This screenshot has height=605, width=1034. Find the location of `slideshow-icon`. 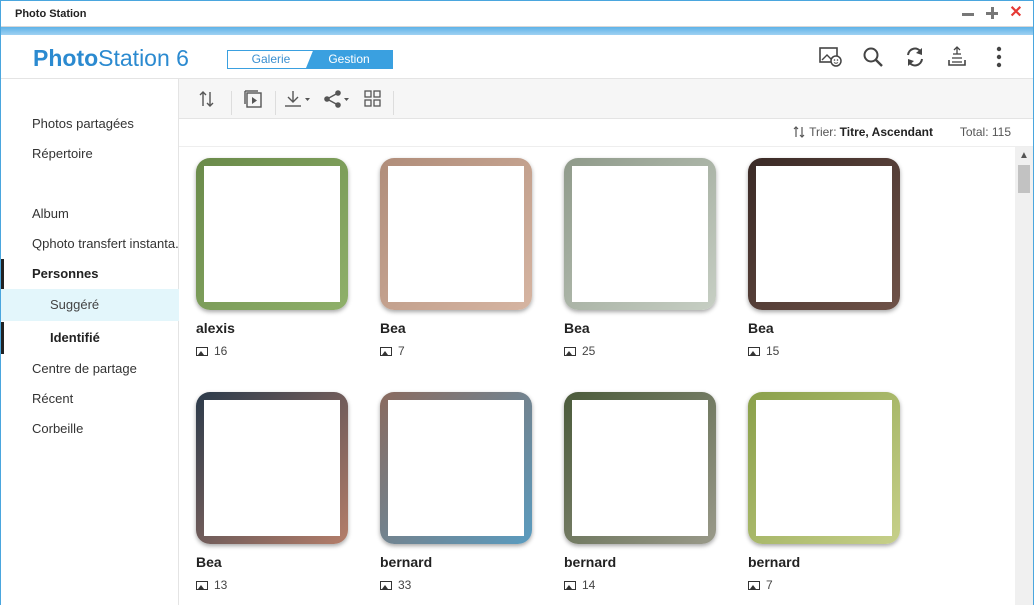

slideshow-icon is located at coordinates (253, 99).